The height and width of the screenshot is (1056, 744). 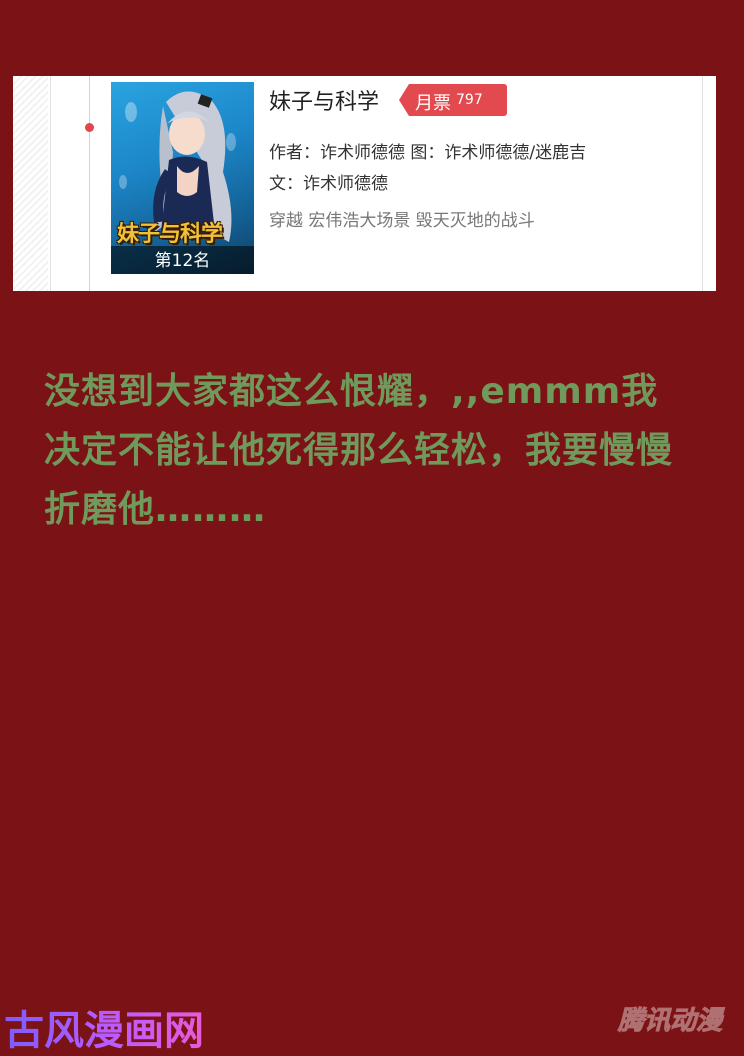 What do you see at coordinates (182, 178) in the screenshot?
I see `comic-cover-image: 妹子与科学 第12名` at bounding box center [182, 178].